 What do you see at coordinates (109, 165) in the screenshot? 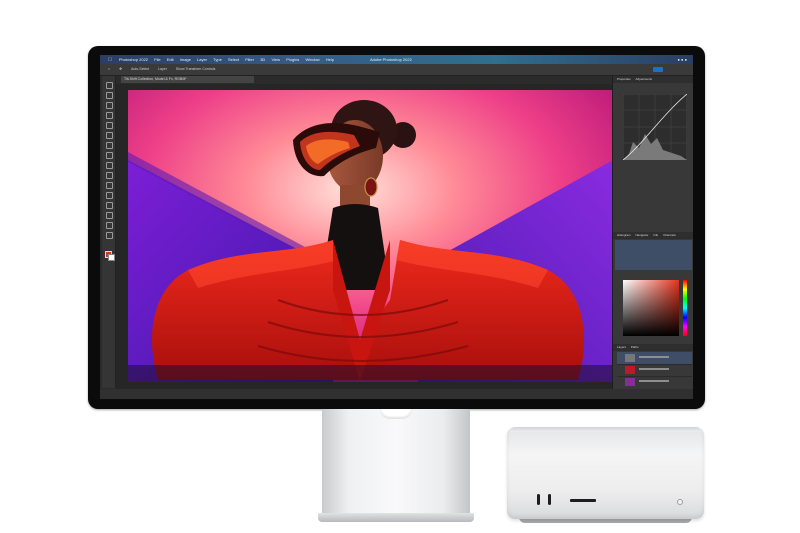
I see `eraser-tool-icon` at bounding box center [109, 165].